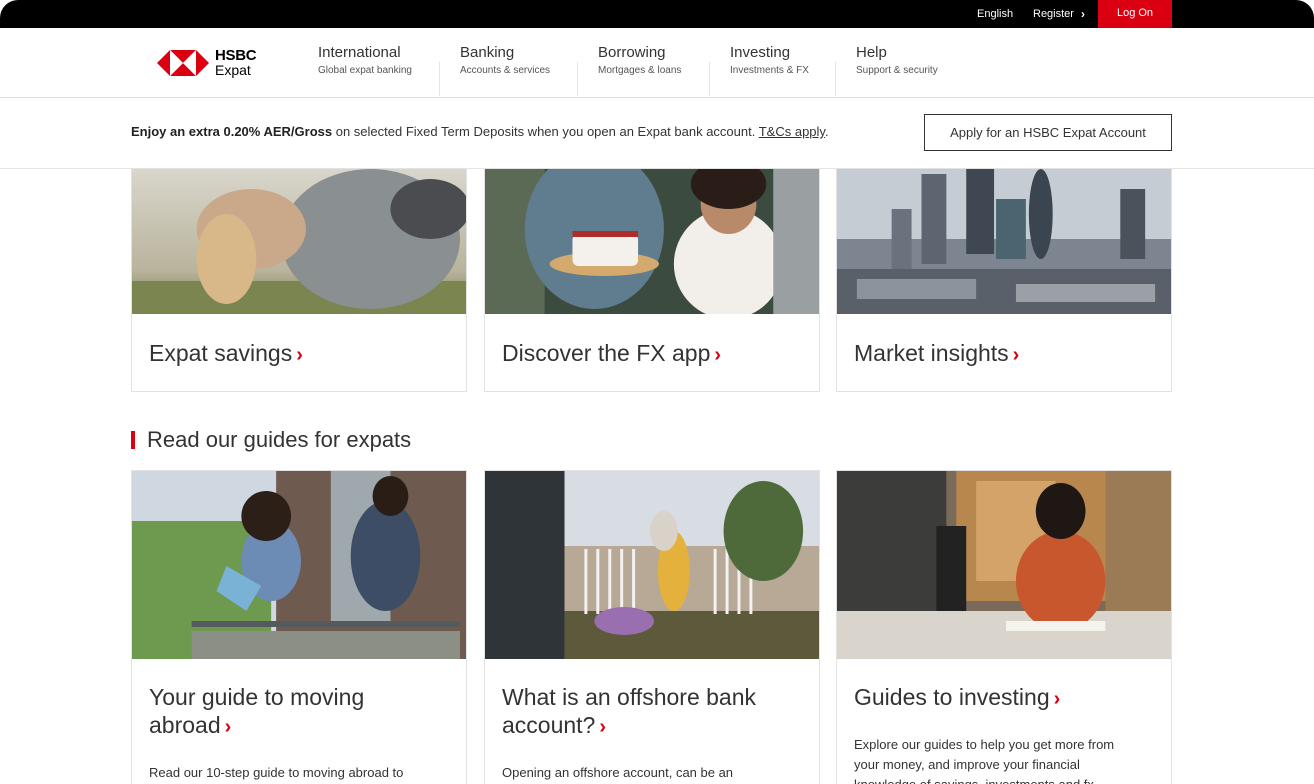  What do you see at coordinates (299, 565) in the screenshot?
I see `family-balcony-image` at bounding box center [299, 565].